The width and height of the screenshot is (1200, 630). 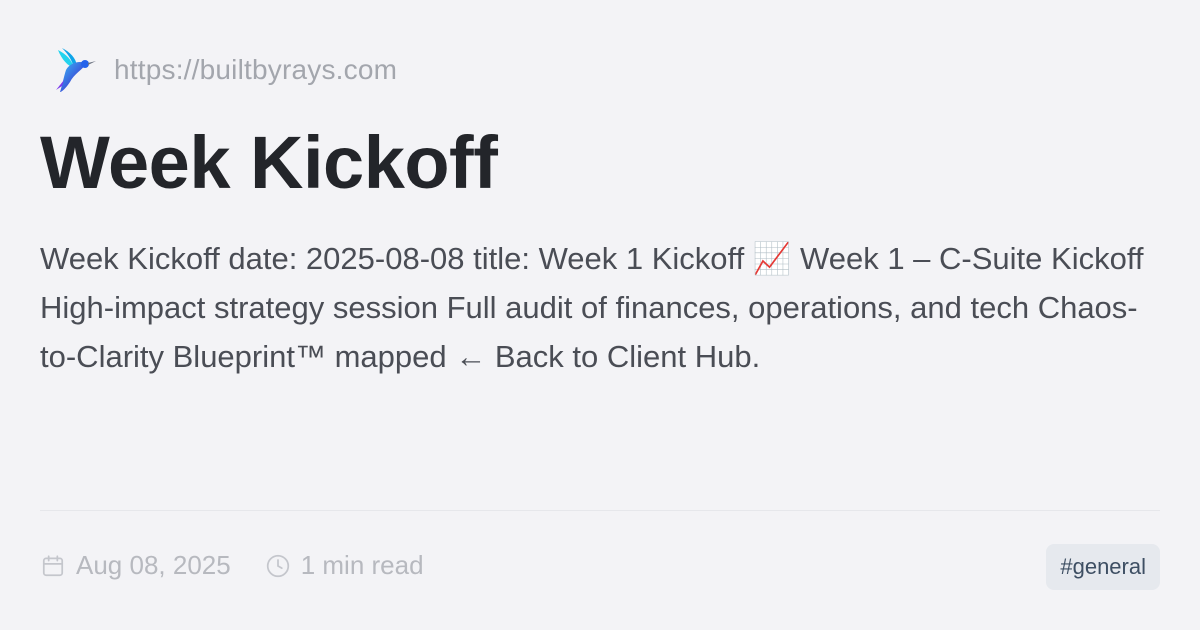 I want to click on read-time-text: 1 min read, so click(x=362, y=565).